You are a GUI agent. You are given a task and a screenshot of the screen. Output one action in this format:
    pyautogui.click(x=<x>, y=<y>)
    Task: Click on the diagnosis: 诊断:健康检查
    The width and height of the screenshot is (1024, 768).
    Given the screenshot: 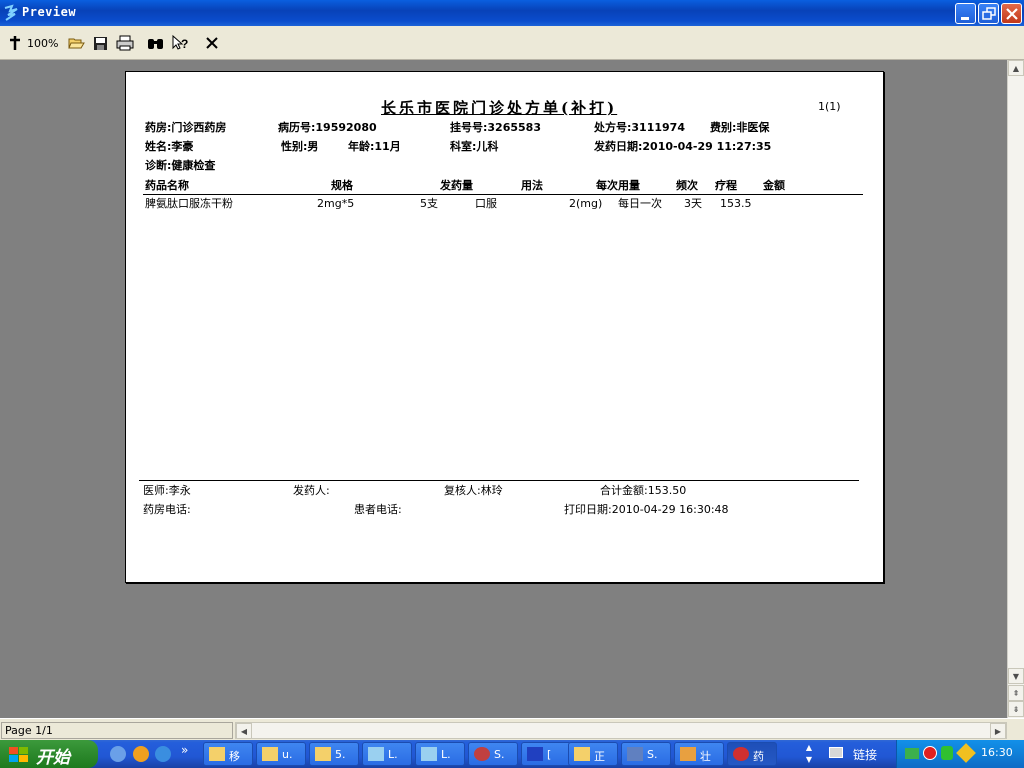 What is the action you would take?
    pyautogui.click(x=180, y=165)
    